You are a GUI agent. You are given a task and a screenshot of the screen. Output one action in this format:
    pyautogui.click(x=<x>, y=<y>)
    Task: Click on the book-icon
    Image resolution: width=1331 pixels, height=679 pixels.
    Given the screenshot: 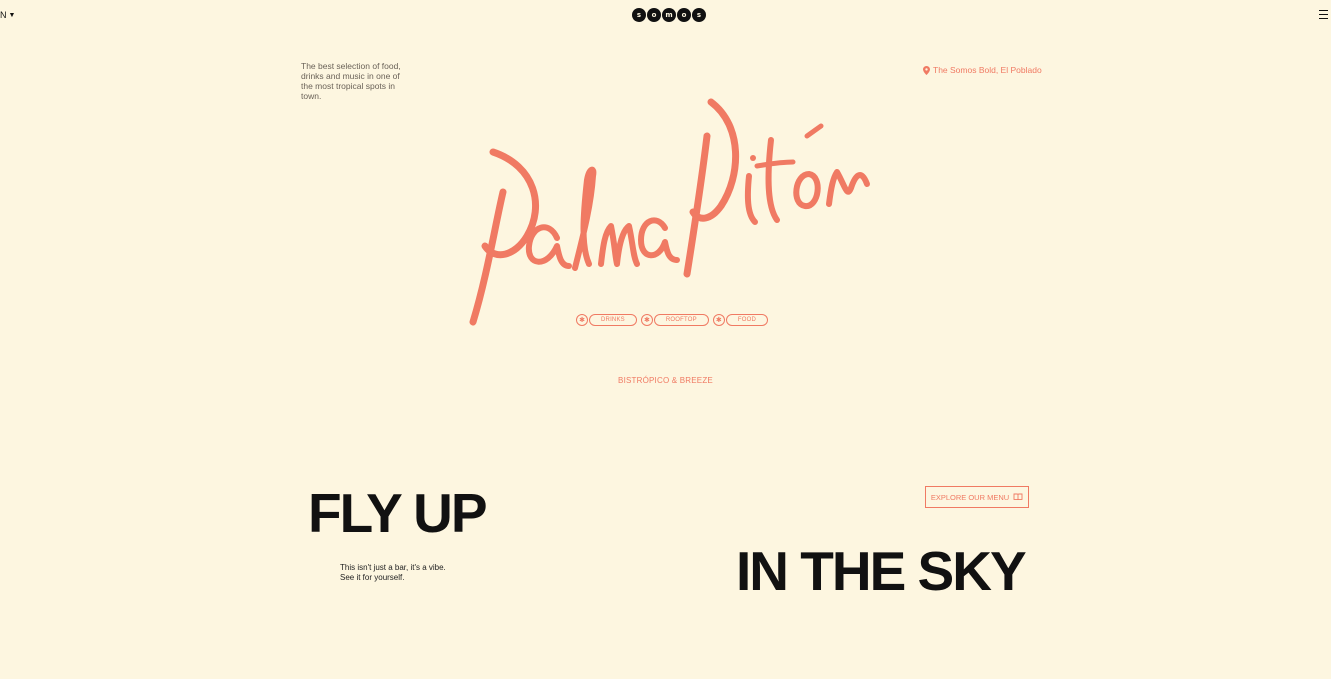 What is the action you would take?
    pyautogui.click(x=1018, y=497)
    